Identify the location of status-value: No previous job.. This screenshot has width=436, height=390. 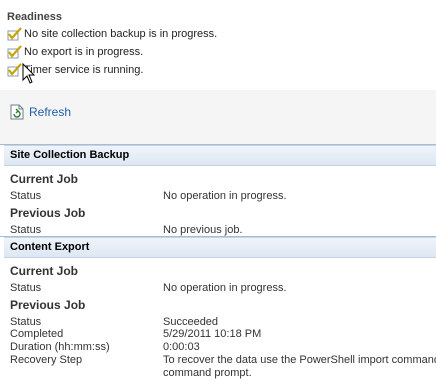
(203, 230).